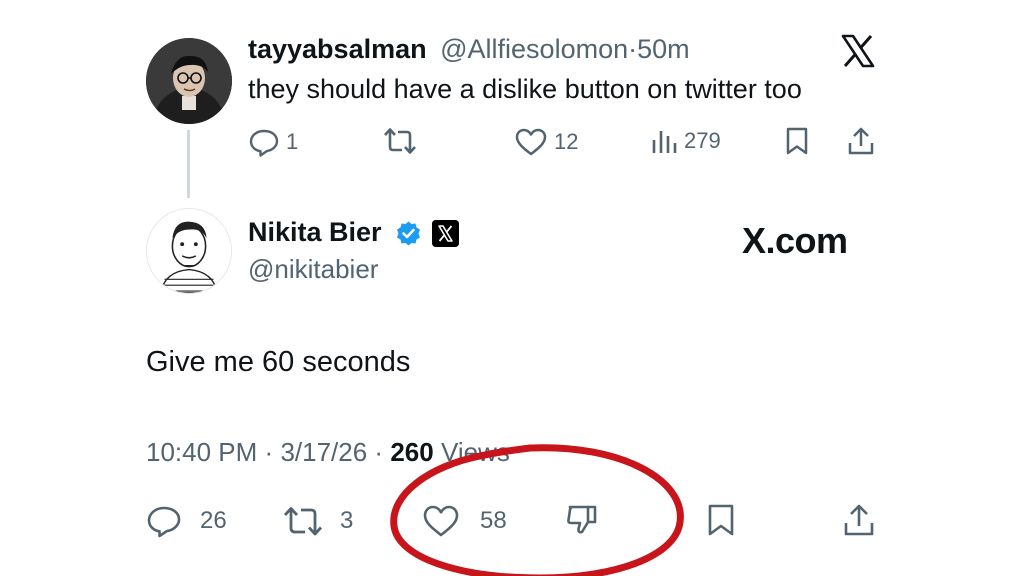  I want to click on parent-reply-count: 1, so click(292, 141).